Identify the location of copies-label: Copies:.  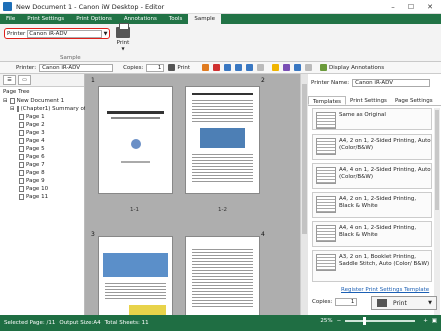
(322, 302).